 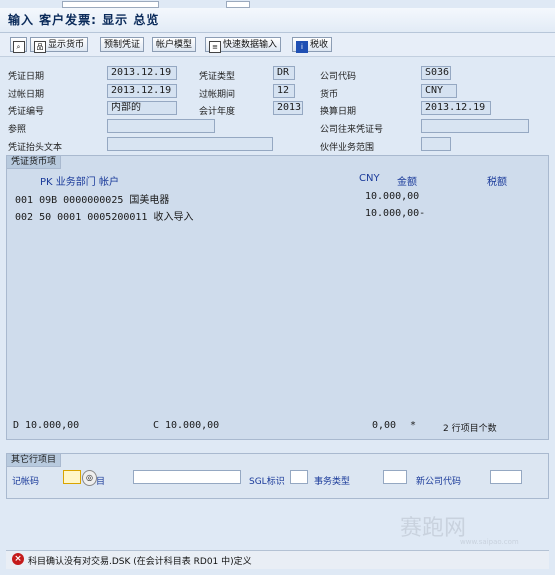 I want to click on display-currency-button: 品显示货币, so click(x=59, y=45).